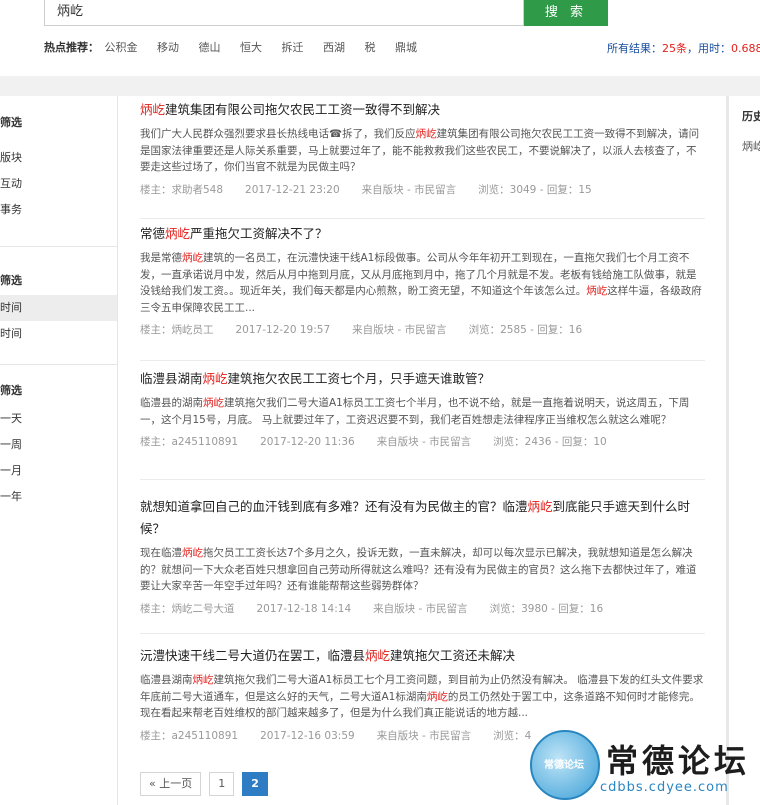 The width and height of the screenshot is (760, 805). I want to click on filter-item: 版块, so click(58, 158).